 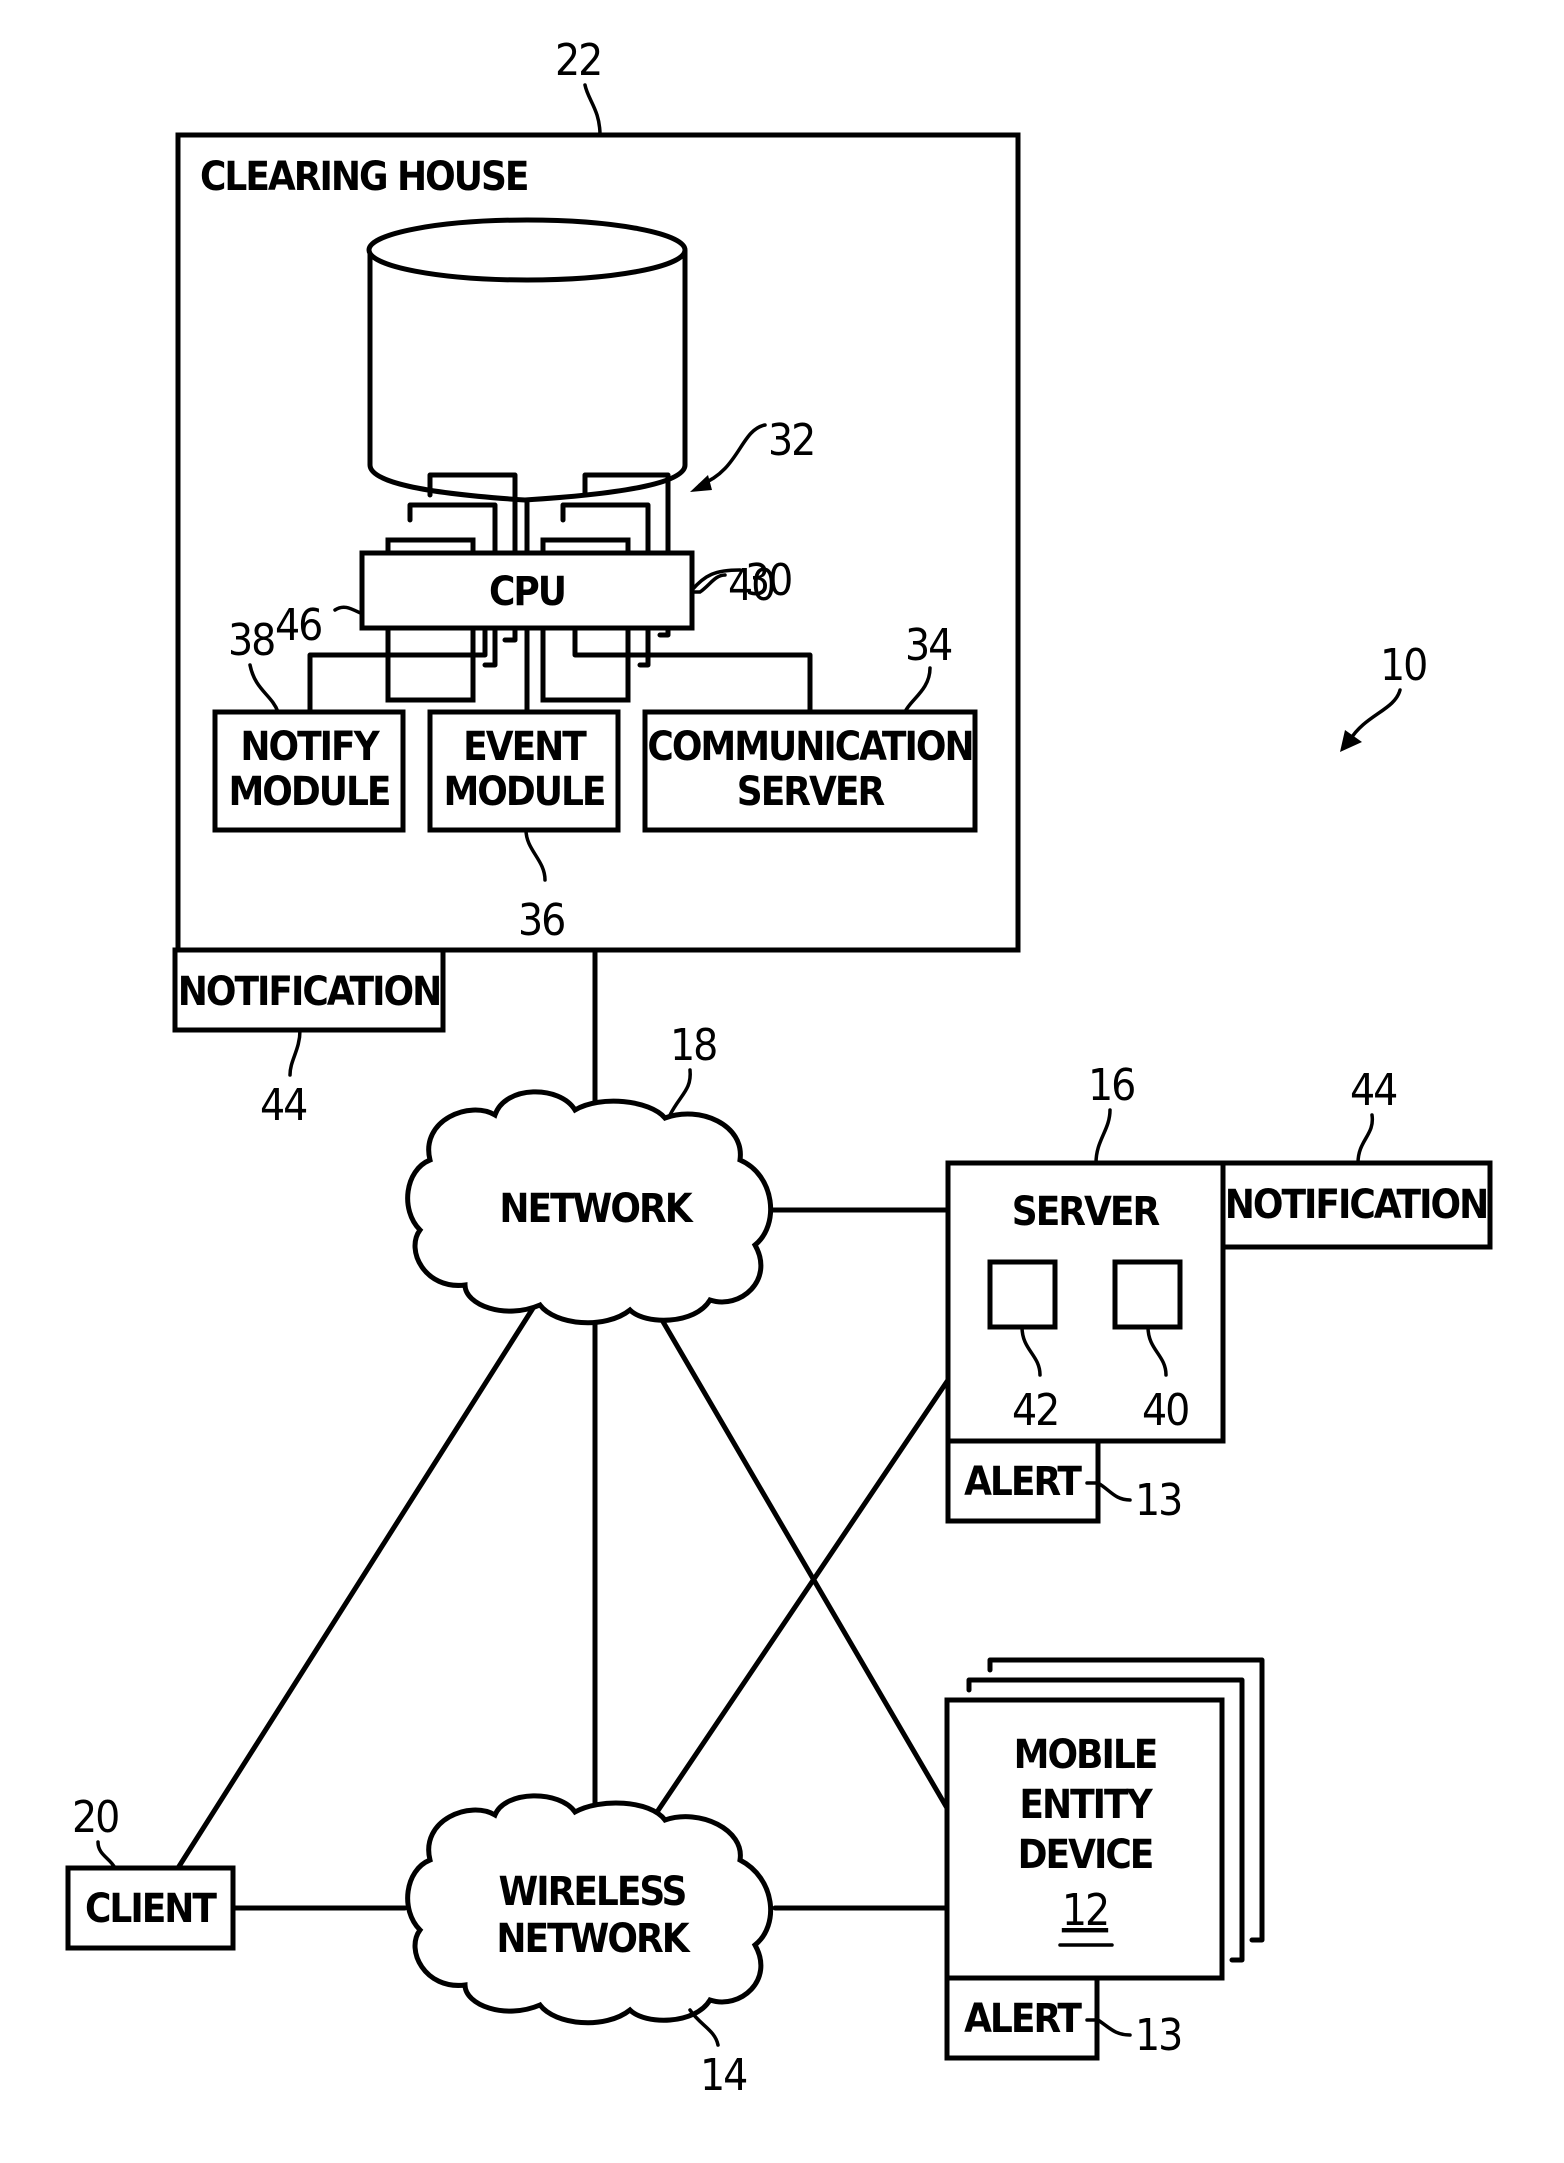 I want to click on mobile-device: MOBILE ENTITY DEVICE 12, so click(x=1104, y=1819).